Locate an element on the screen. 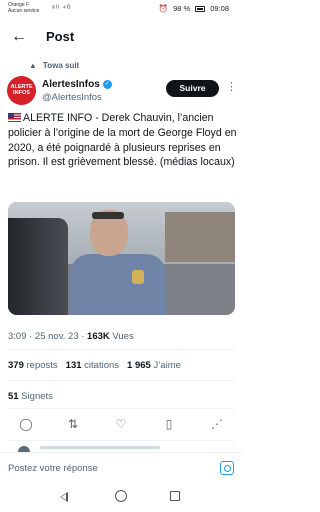 The image size is (320, 512). person-icon: ▲ is located at coordinates (33, 65).